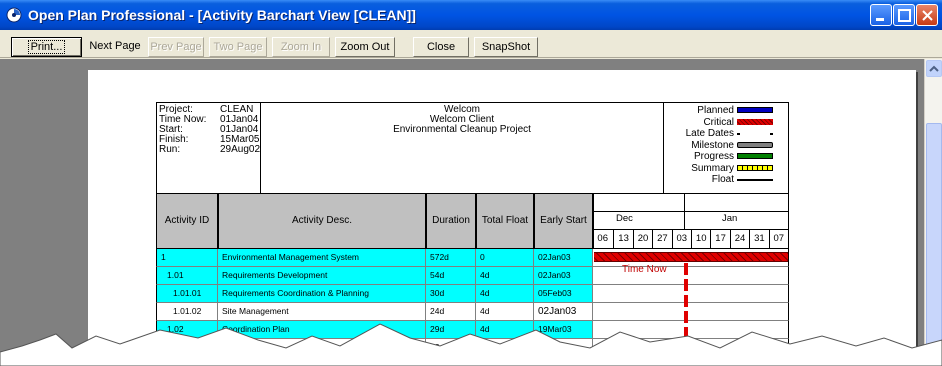 Image resolution: width=942 pixels, height=366 pixels. Describe the element at coordinates (505, 258) in the screenshot. I see `table-cell: 0` at that location.